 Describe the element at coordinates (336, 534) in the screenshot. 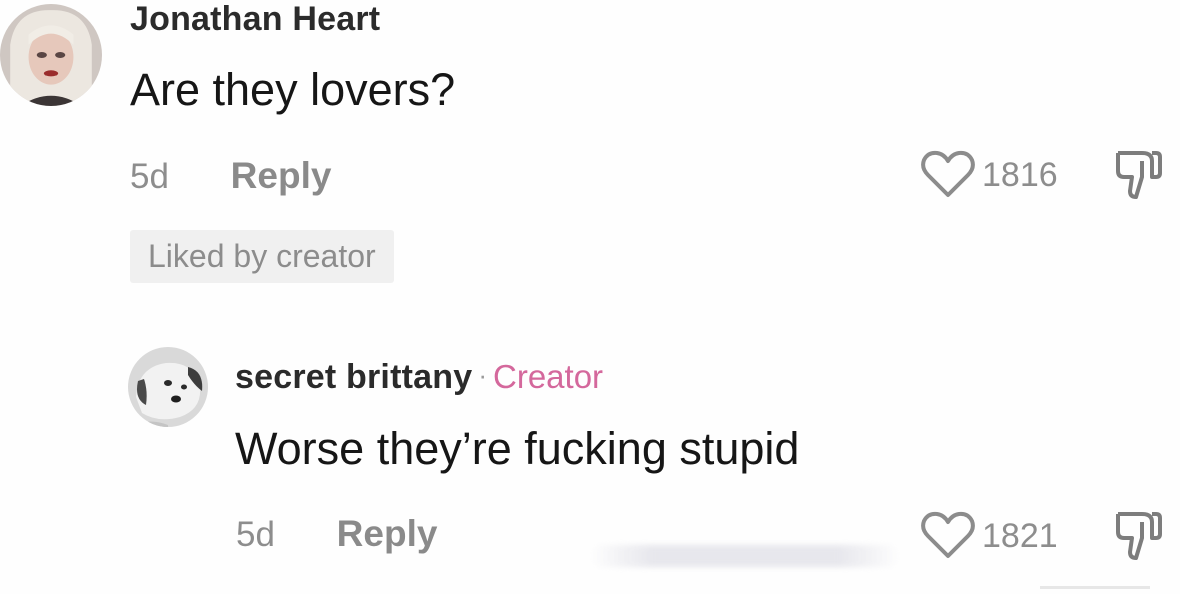

I see `reply-meta: 5d Reply` at that location.